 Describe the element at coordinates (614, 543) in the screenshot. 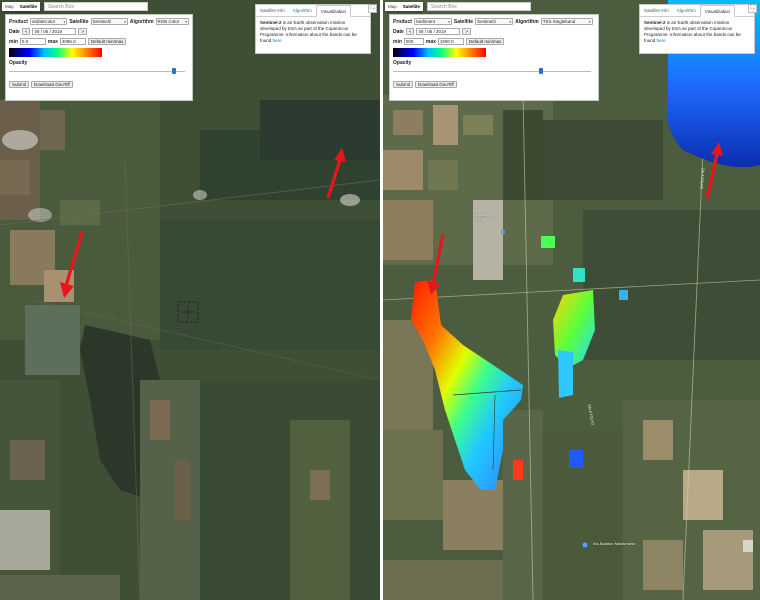

I see `bird-reserve-map-label: Kis-Balaton Madárvárta` at that location.